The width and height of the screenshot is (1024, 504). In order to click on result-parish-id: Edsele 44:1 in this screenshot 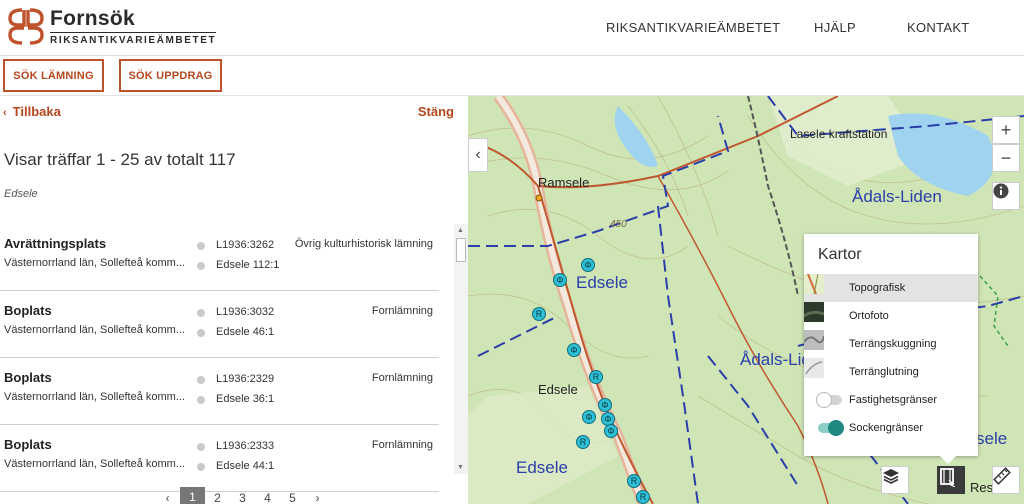, I will do `click(245, 466)`.